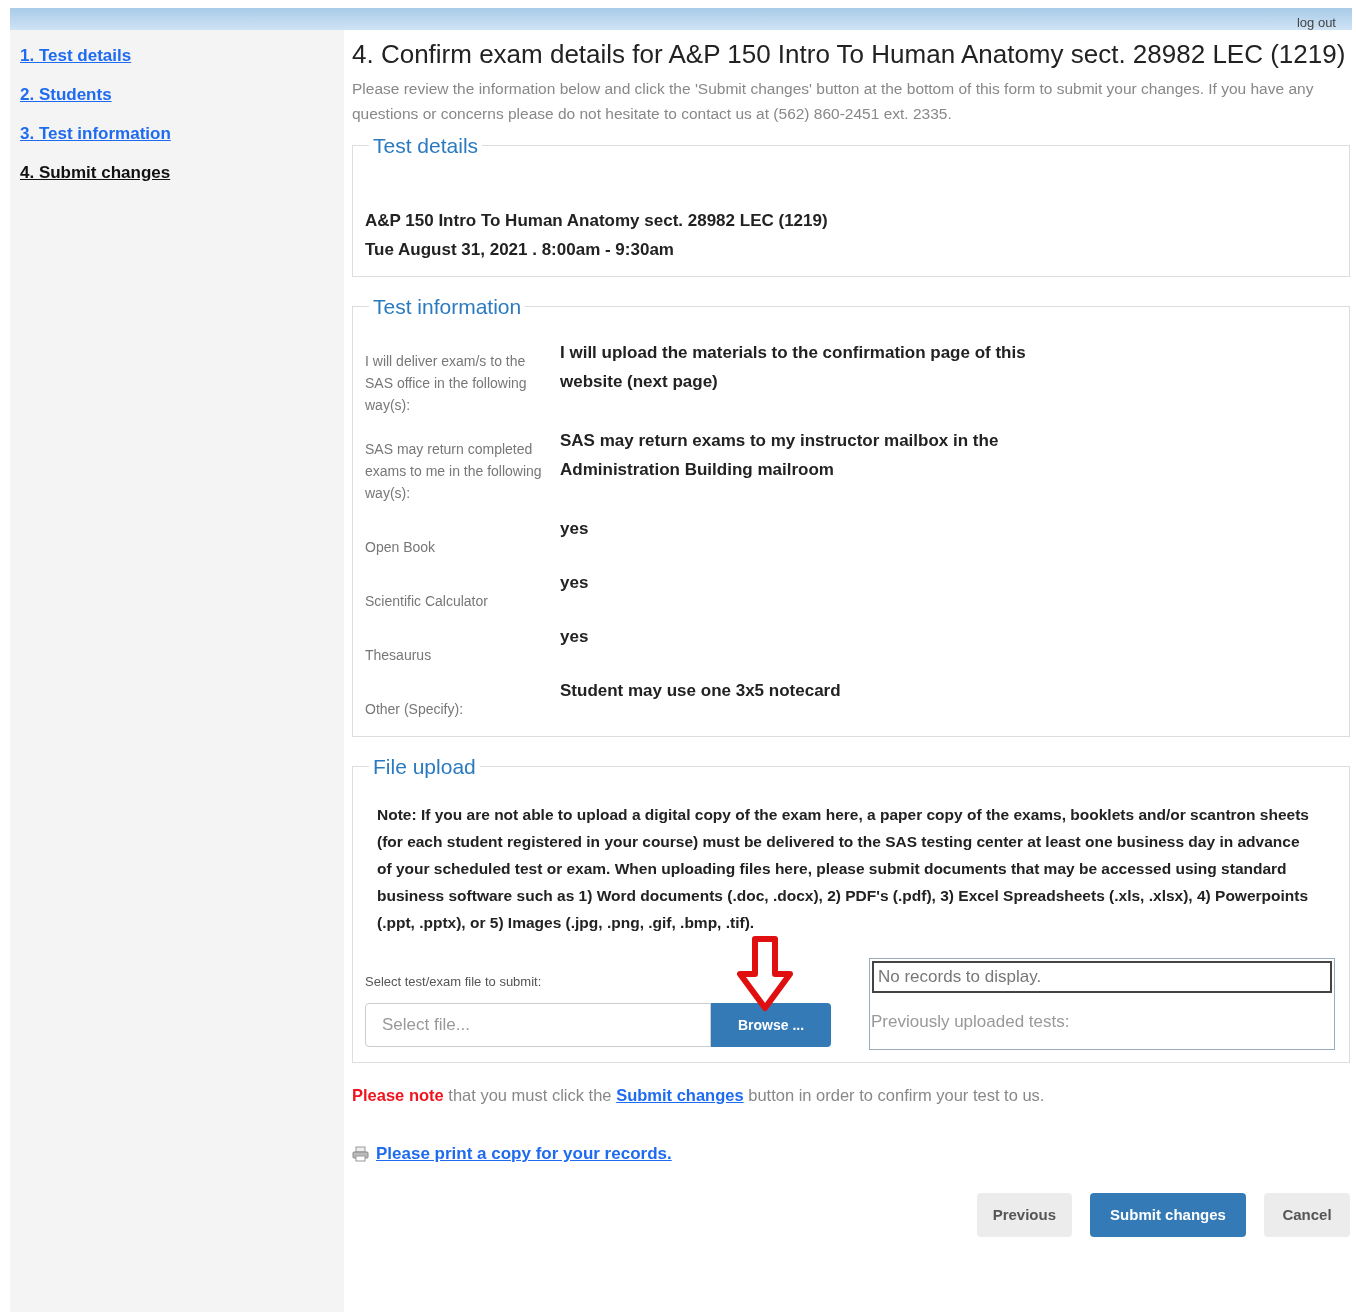 The width and height of the screenshot is (1356, 1312). What do you see at coordinates (426, 145) in the screenshot?
I see `section-title: Test details` at bounding box center [426, 145].